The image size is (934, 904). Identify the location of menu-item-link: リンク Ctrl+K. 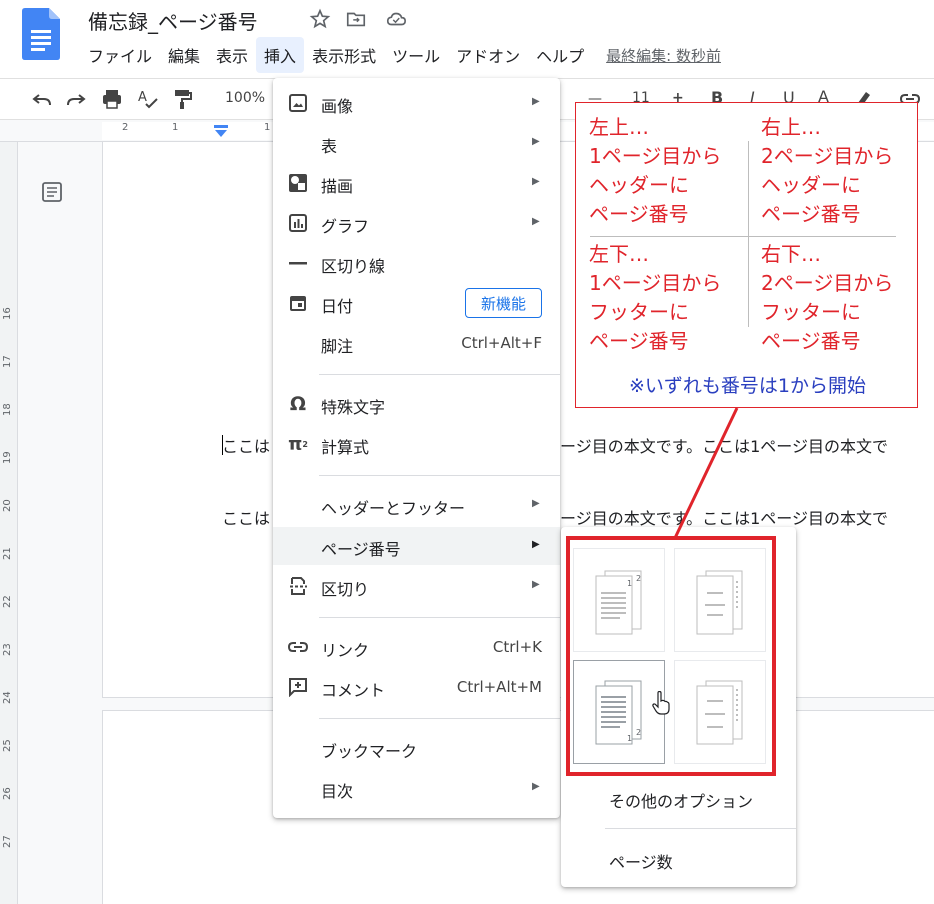
(416, 647).